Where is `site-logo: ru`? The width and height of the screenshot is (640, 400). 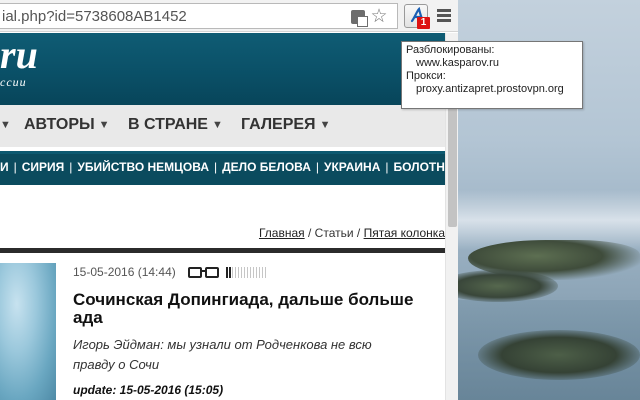 site-logo: ru is located at coordinates (19, 55).